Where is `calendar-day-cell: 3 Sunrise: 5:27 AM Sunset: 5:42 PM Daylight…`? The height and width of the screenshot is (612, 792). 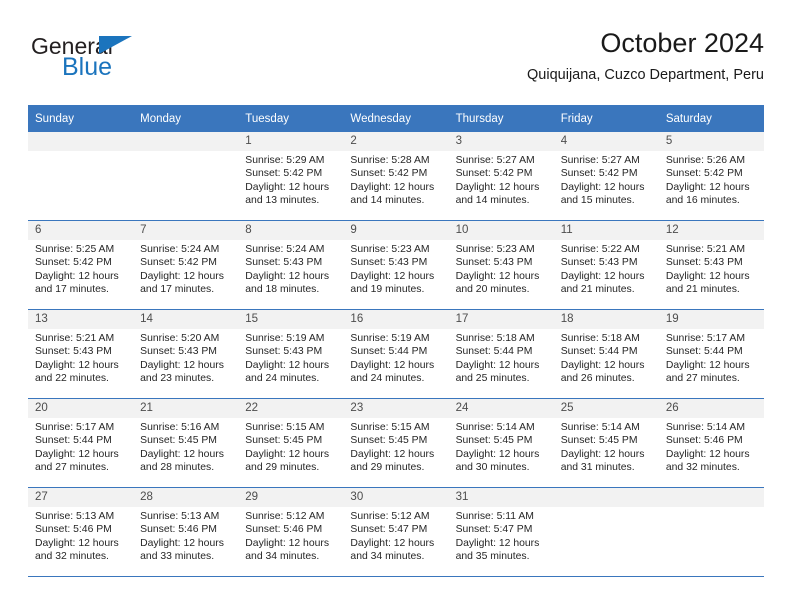
calendar-day-cell: 3 Sunrise: 5:27 AM Sunset: 5:42 PM Daylight… is located at coordinates (501, 176).